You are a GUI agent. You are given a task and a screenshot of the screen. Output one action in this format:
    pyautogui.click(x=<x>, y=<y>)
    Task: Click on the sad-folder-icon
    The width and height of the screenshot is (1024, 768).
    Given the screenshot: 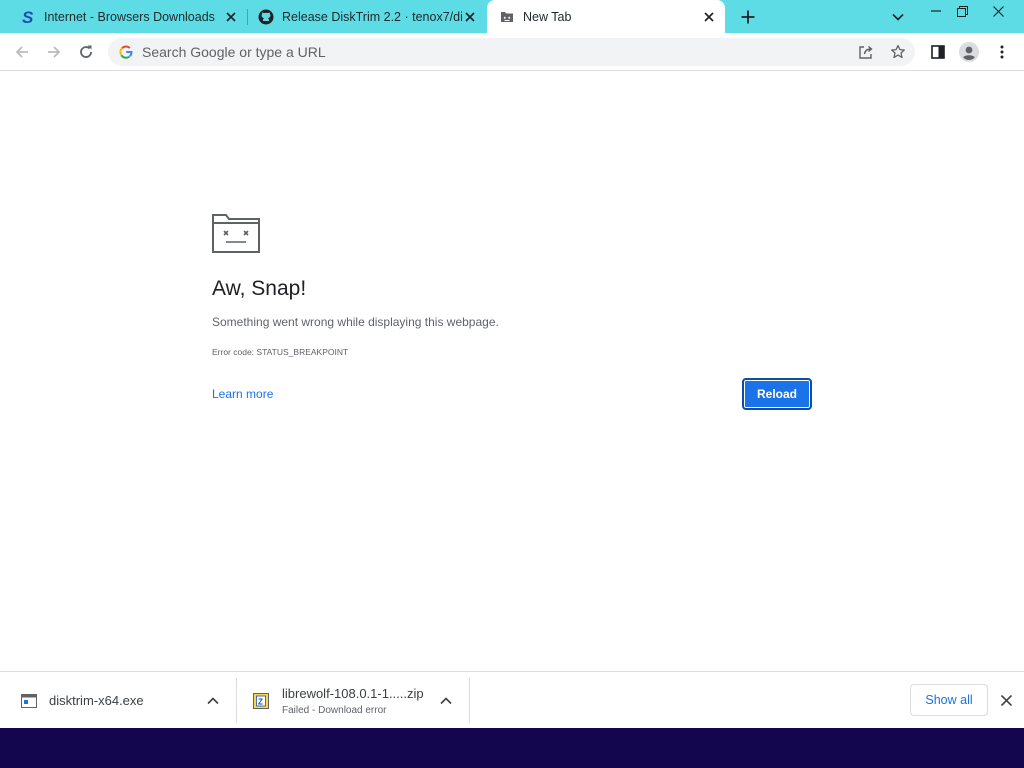 What is the action you would take?
    pyautogui.click(x=507, y=17)
    